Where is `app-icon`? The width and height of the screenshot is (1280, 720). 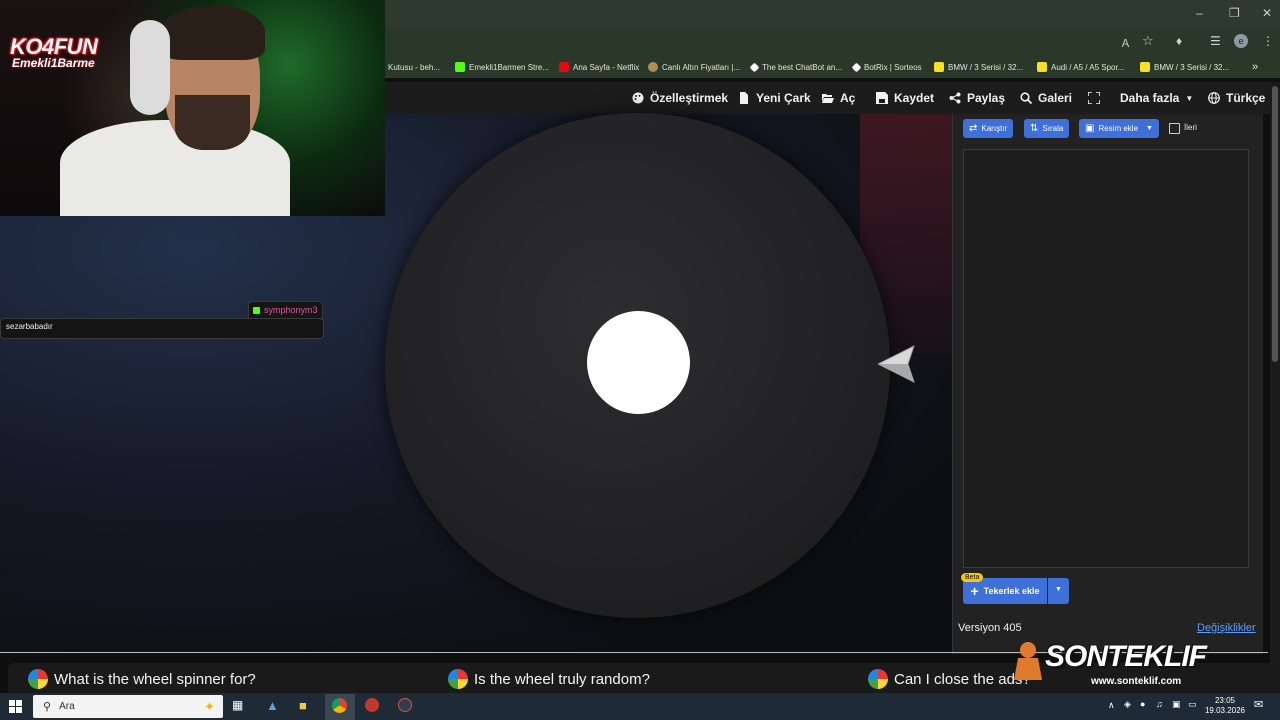 app-icon is located at coordinates (372, 705).